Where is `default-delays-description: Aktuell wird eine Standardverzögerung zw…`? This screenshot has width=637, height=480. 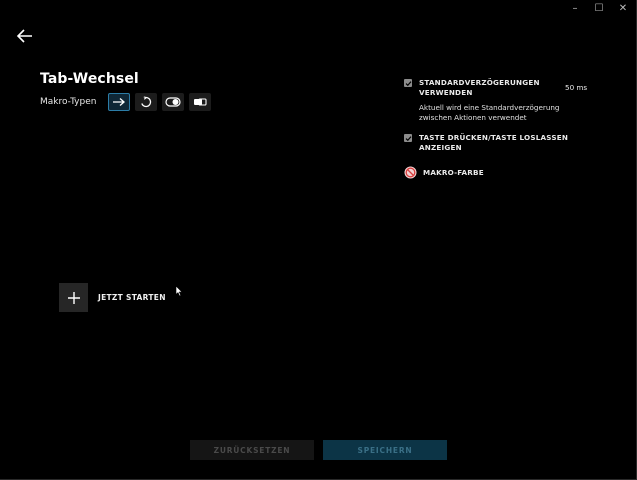
default-delays-description: Aktuell wird eine Standardverzögerung zw… is located at coordinates (489, 112).